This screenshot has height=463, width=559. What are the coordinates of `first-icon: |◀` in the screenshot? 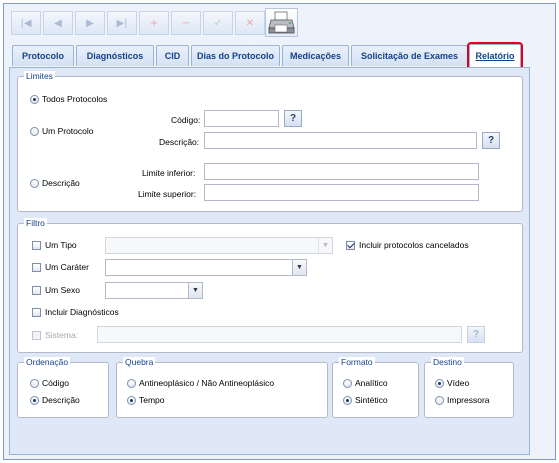 It's located at (26, 23).